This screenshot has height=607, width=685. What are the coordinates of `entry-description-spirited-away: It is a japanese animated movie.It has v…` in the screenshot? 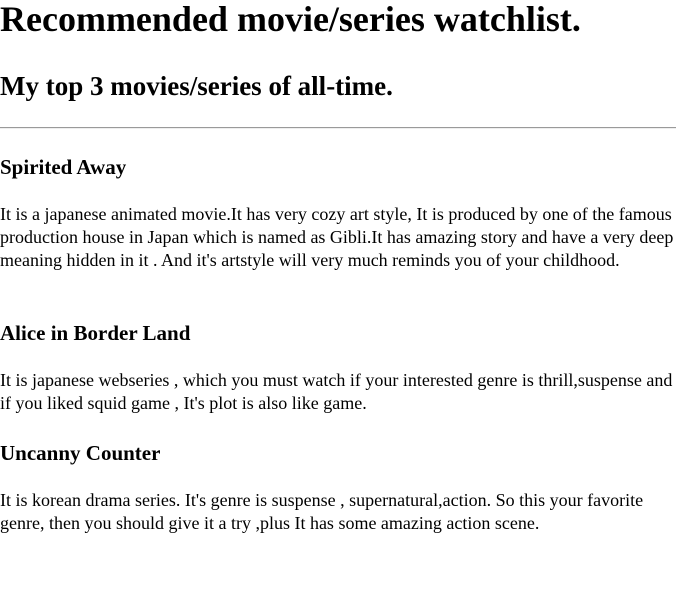 It's located at (337, 237).